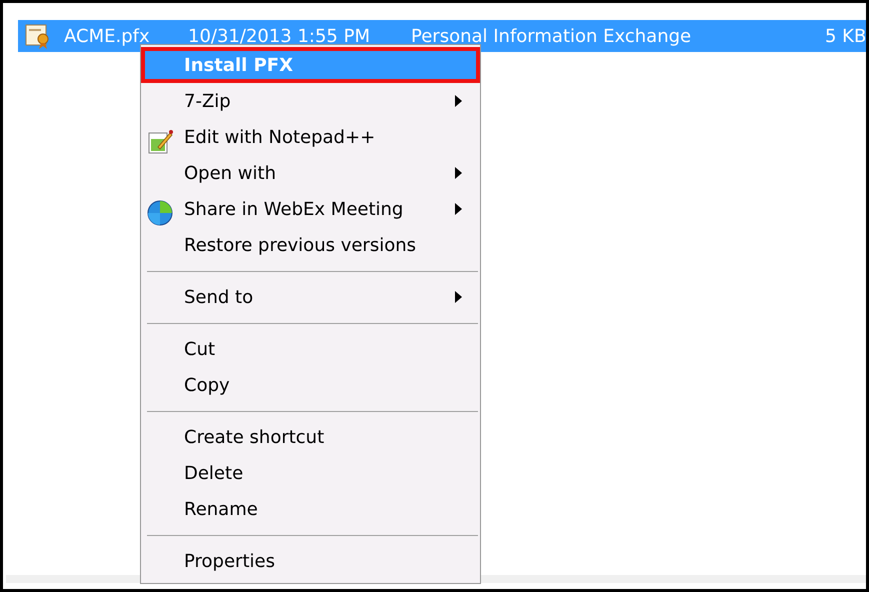  Describe the element at coordinates (551, 36) in the screenshot. I see `file-type: Personal Information Exchange` at that location.